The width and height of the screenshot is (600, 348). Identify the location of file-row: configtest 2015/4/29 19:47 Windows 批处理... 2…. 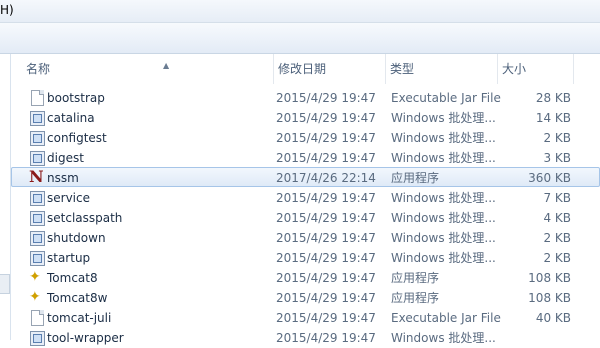
(305, 137).